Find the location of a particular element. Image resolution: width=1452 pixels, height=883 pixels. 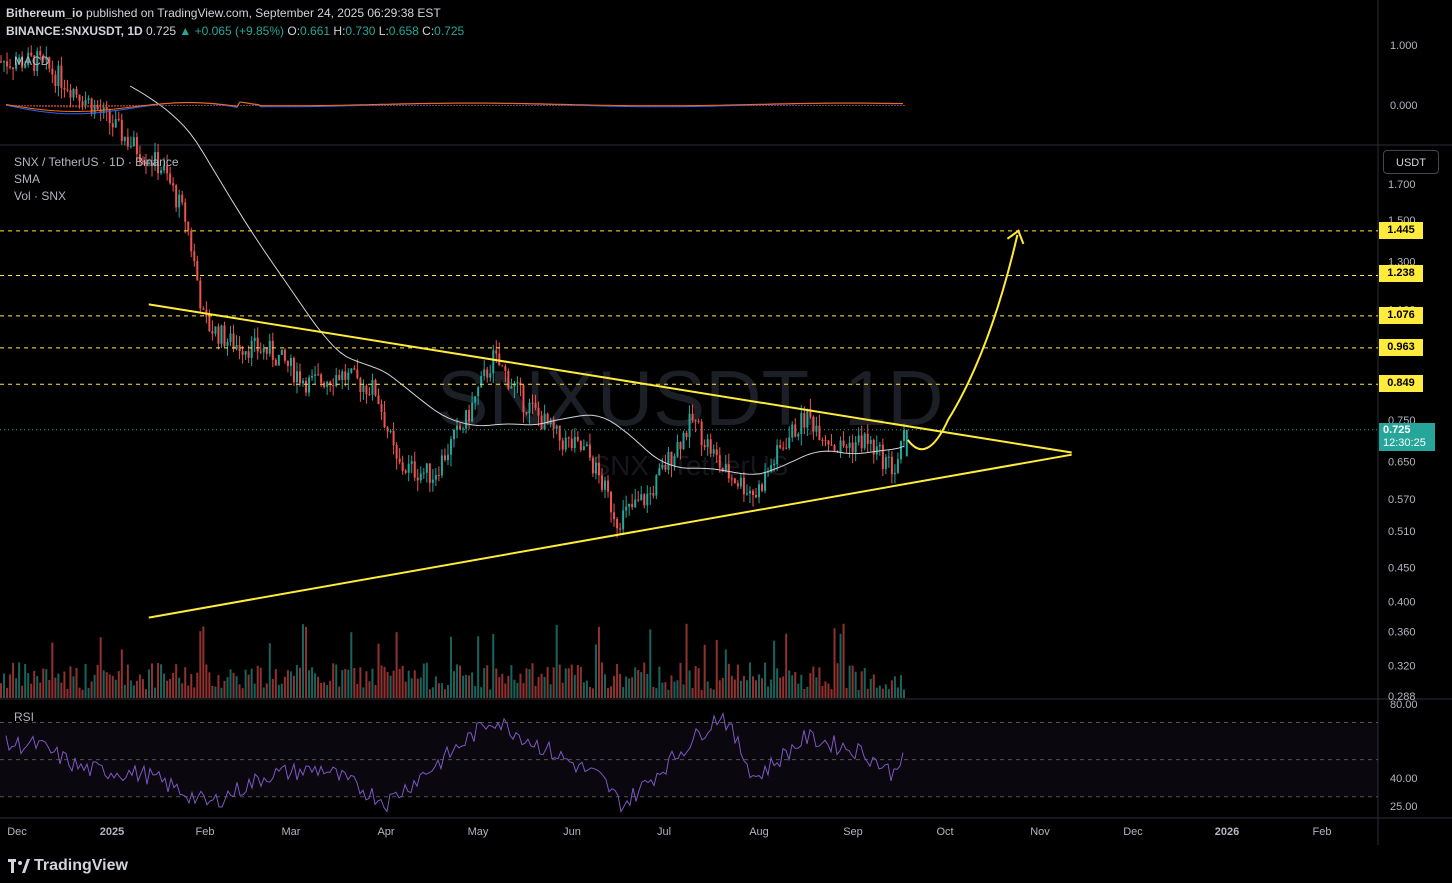

time-tick: Mar is located at coordinates (291, 832).